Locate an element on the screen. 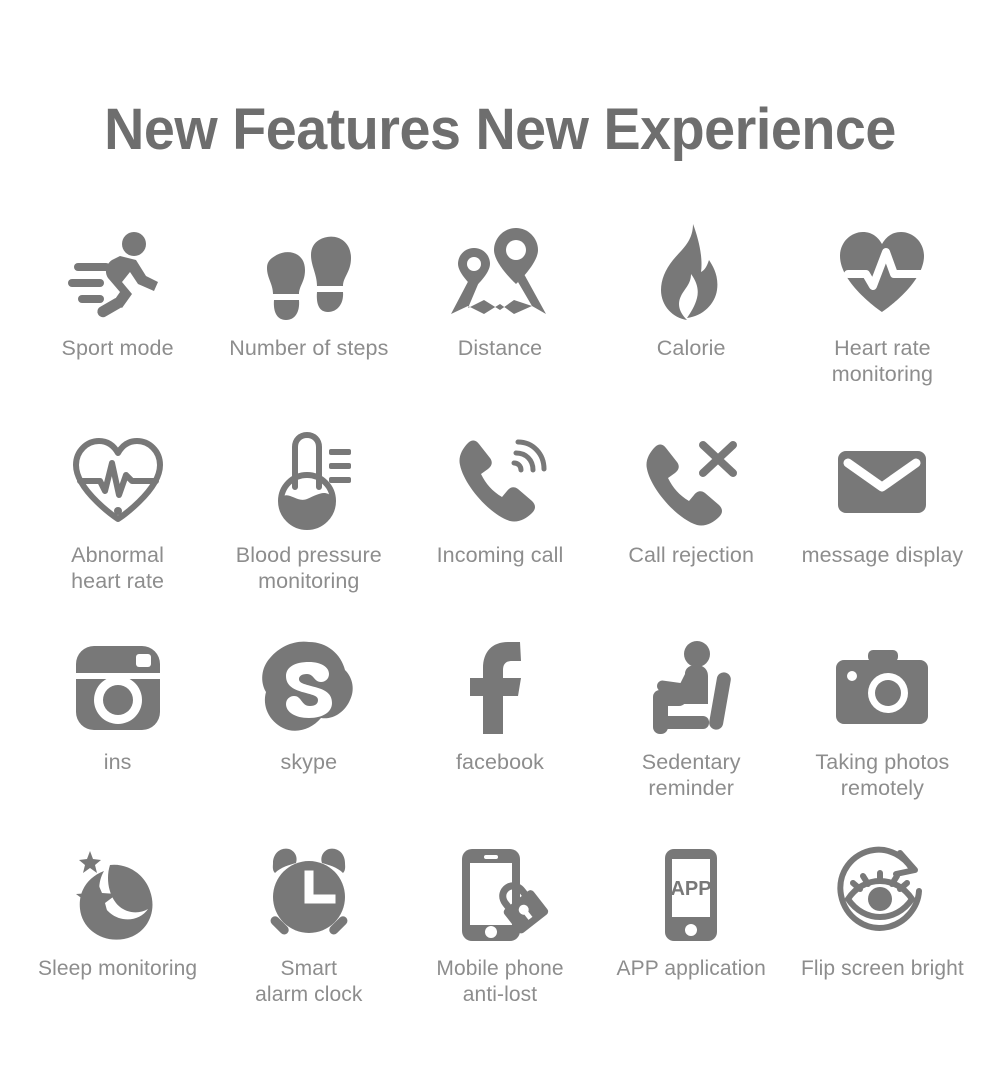  feature-label: Number of steps is located at coordinates (309, 348).